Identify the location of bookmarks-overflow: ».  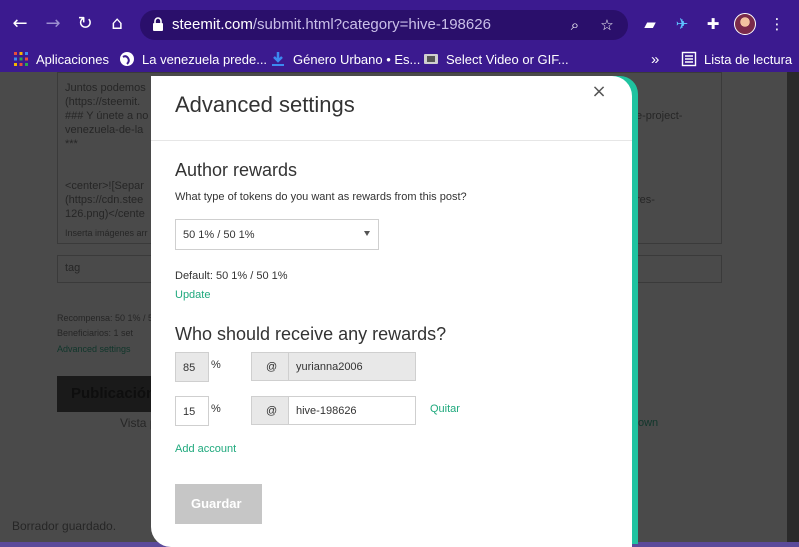
(655, 60).